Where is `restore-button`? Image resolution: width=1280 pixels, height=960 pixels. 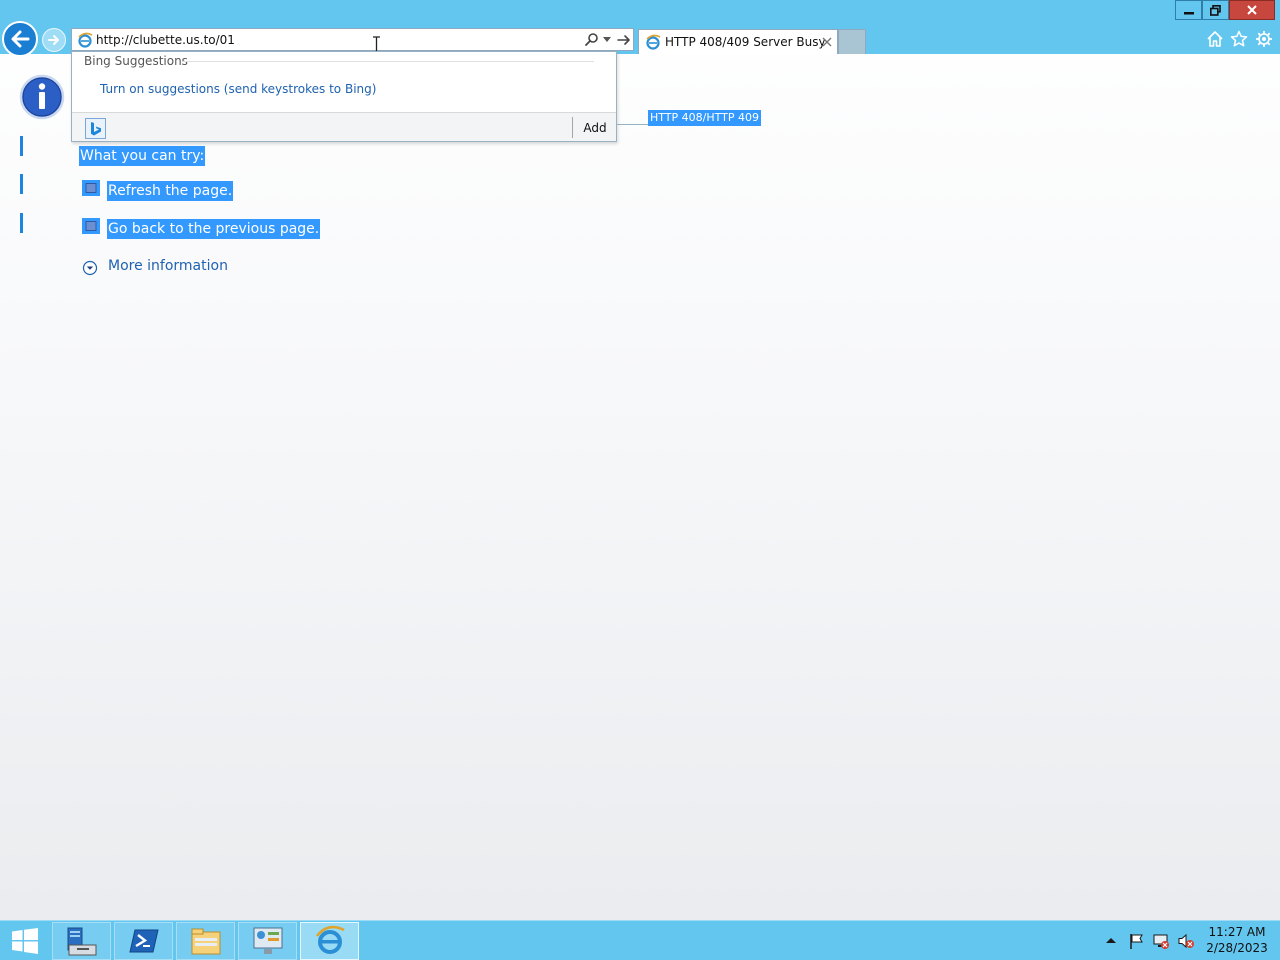 restore-button is located at coordinates (1215, 10).